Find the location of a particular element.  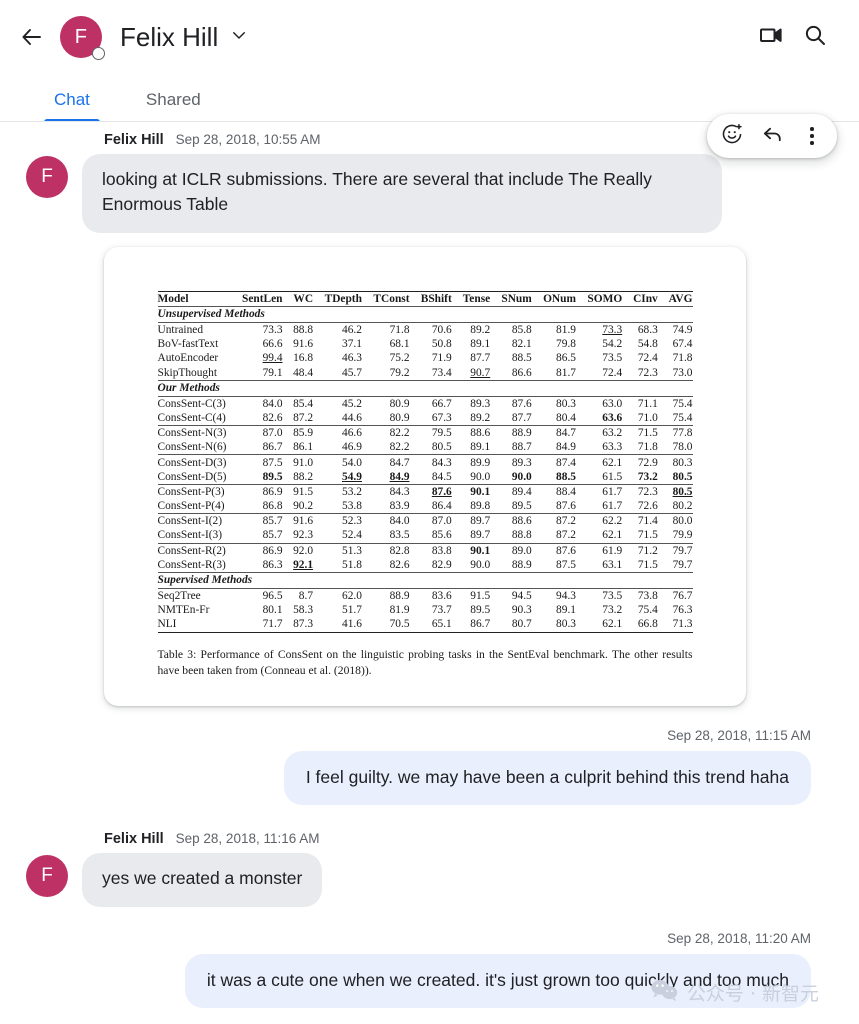

table-cell-model: ConsSent-N(3) is located at coordinates (194, 433).